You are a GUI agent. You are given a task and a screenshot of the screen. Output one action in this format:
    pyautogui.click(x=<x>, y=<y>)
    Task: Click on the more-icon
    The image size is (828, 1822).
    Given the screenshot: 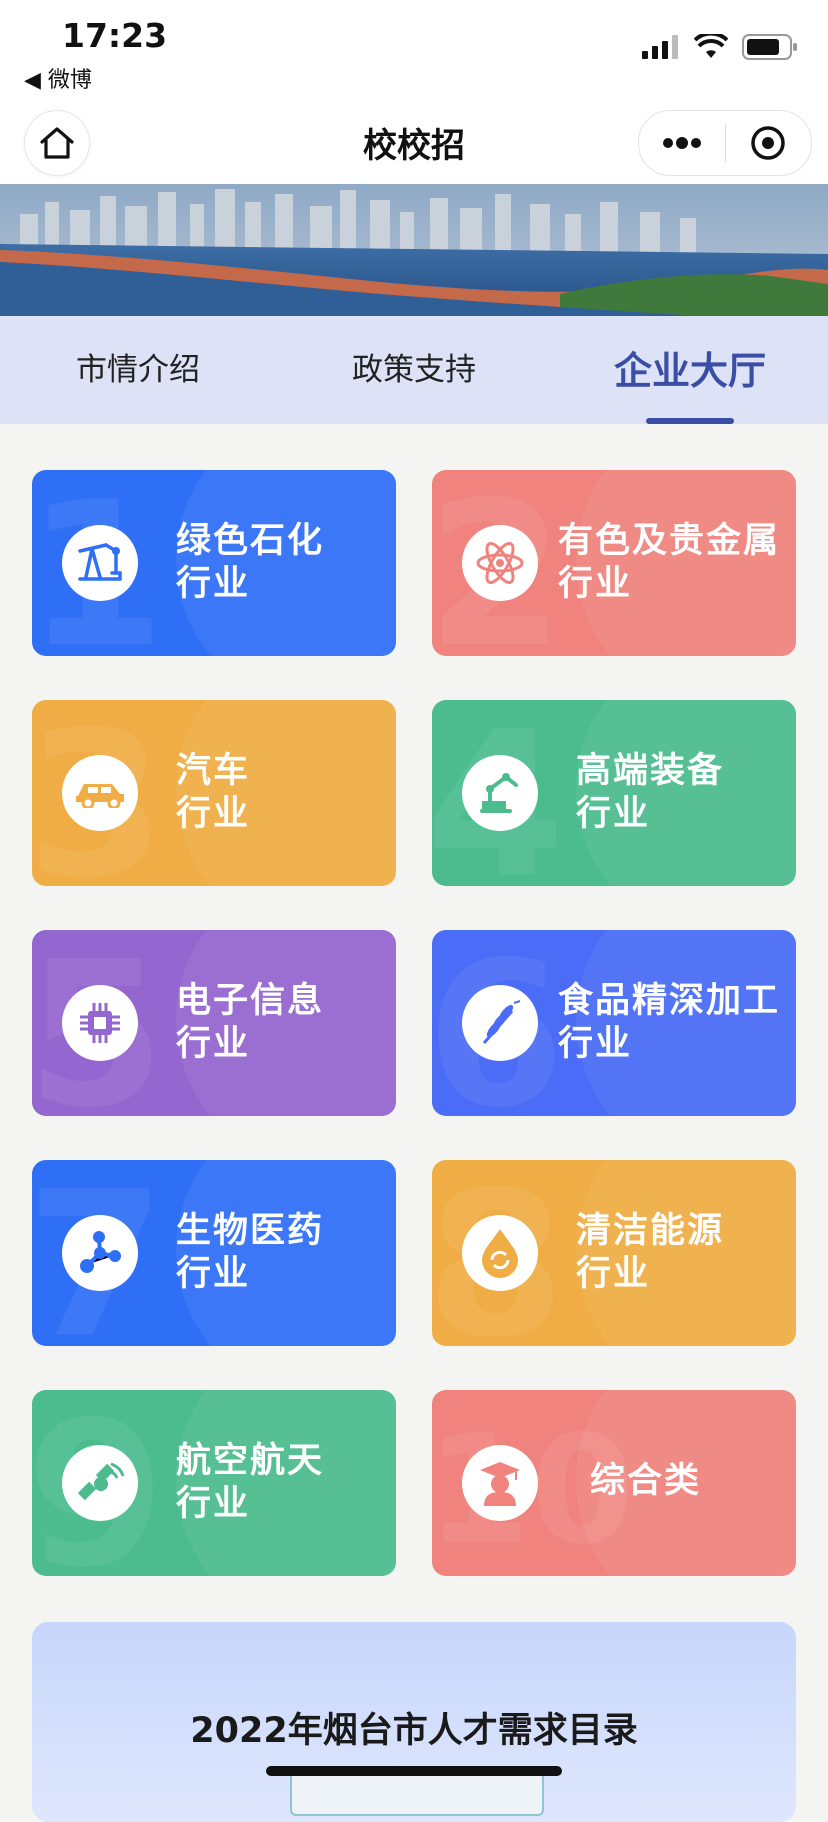 What is the action you would take?
    pyautogui.click(x=681, y=143)
    